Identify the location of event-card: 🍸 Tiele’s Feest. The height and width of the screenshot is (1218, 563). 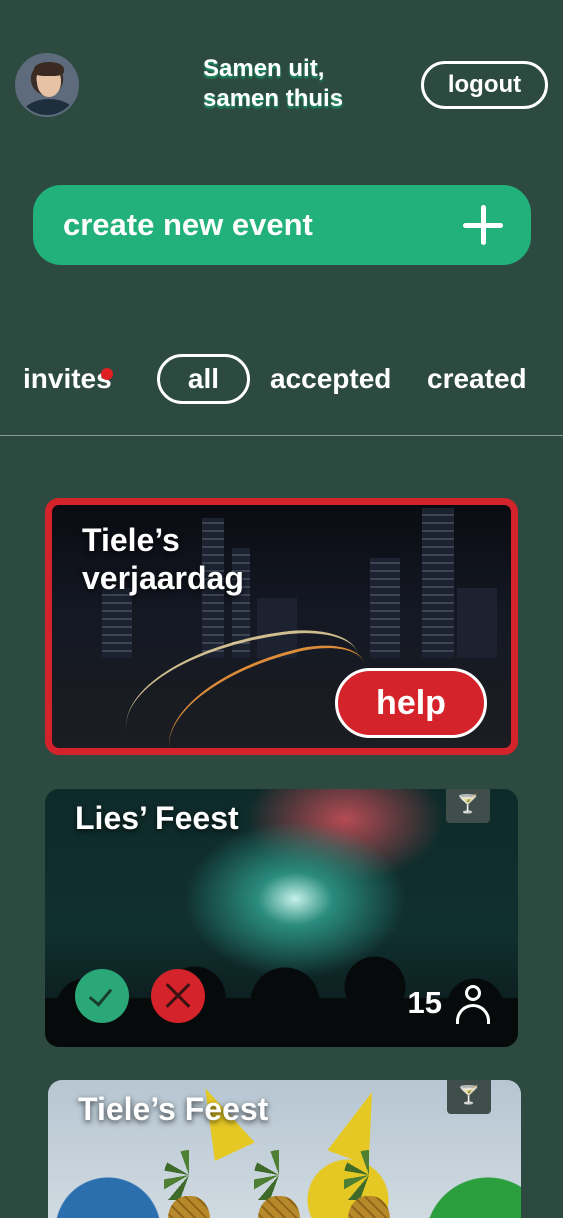
(284, 1149).